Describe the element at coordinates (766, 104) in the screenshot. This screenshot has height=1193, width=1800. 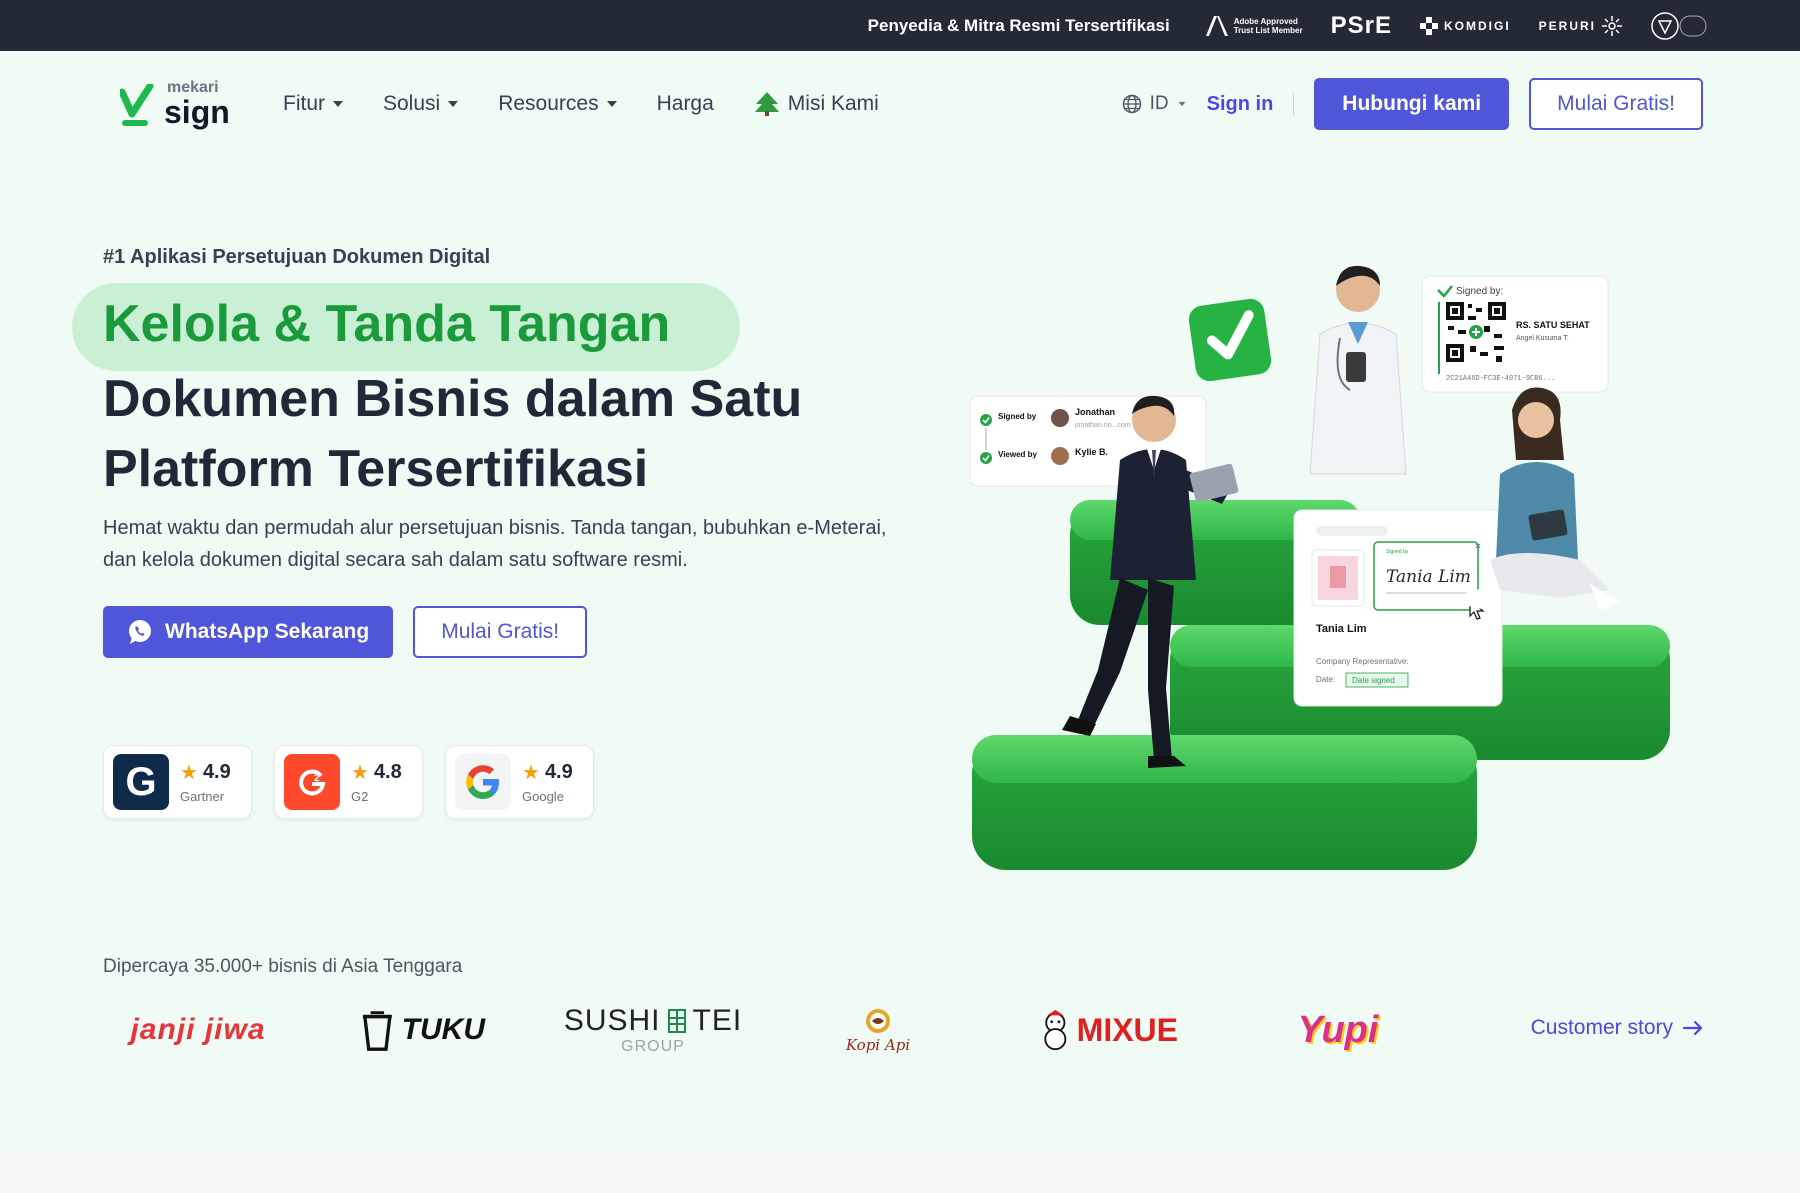
I see `tree-icon` at that location.